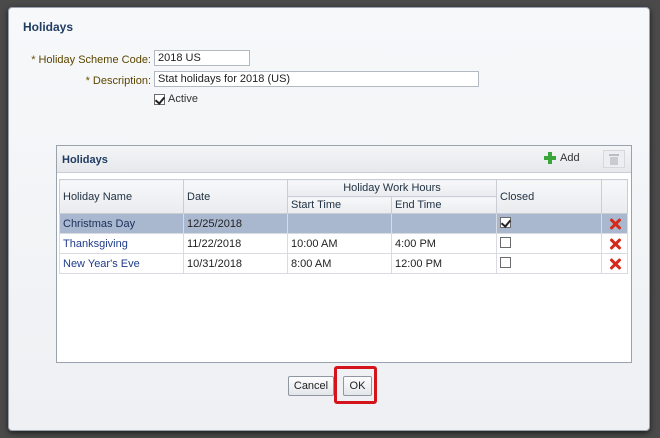 Image resolution: width=660 pixels, height=438 pixels. What do you see at coordinates (121, 243) in the screenshot?
I see `holiday-name-cell: Thanksgiving` at bounding box center [121, 243].